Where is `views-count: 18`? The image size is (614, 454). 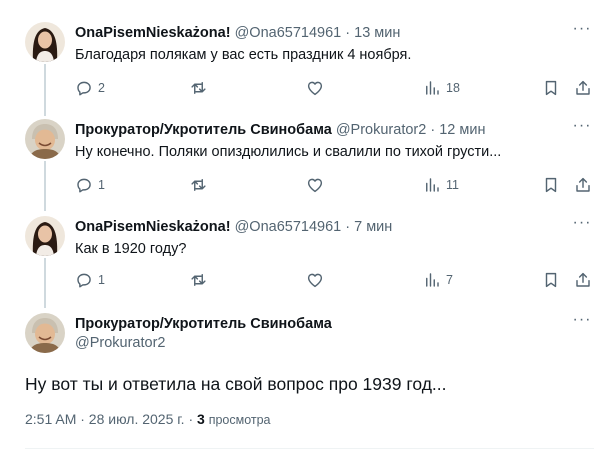
views-count: 18 is located at coordinates (453, 88).